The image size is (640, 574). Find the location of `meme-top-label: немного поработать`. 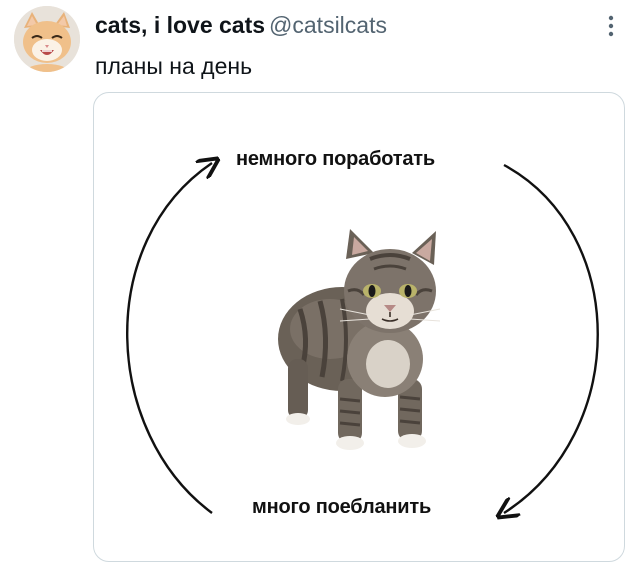

meme-top-label: немного поработать is located at coordinates (335, 159).